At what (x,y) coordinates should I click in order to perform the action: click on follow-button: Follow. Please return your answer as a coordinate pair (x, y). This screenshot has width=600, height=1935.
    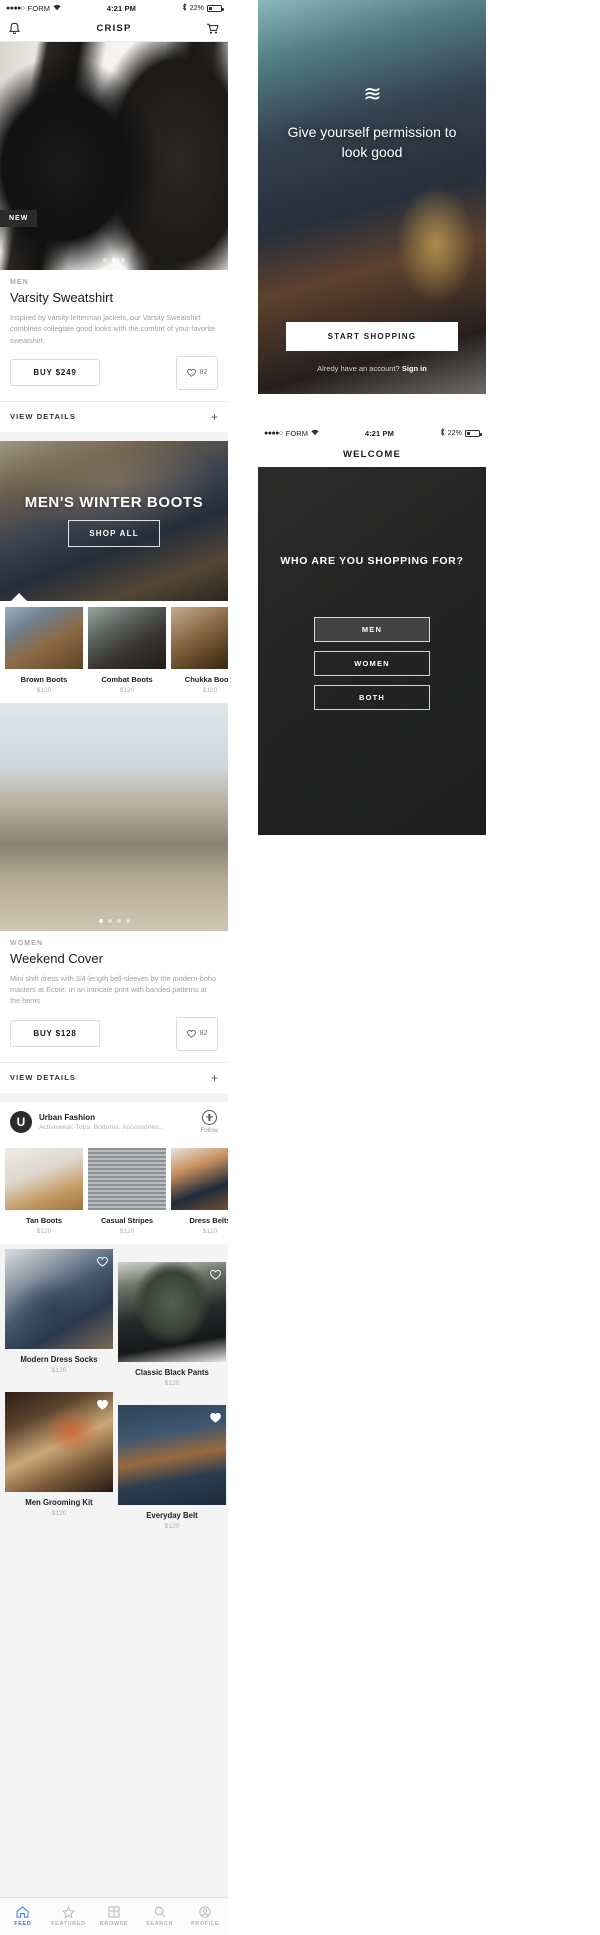
    Looking at the image, I should click on (209, 1121).